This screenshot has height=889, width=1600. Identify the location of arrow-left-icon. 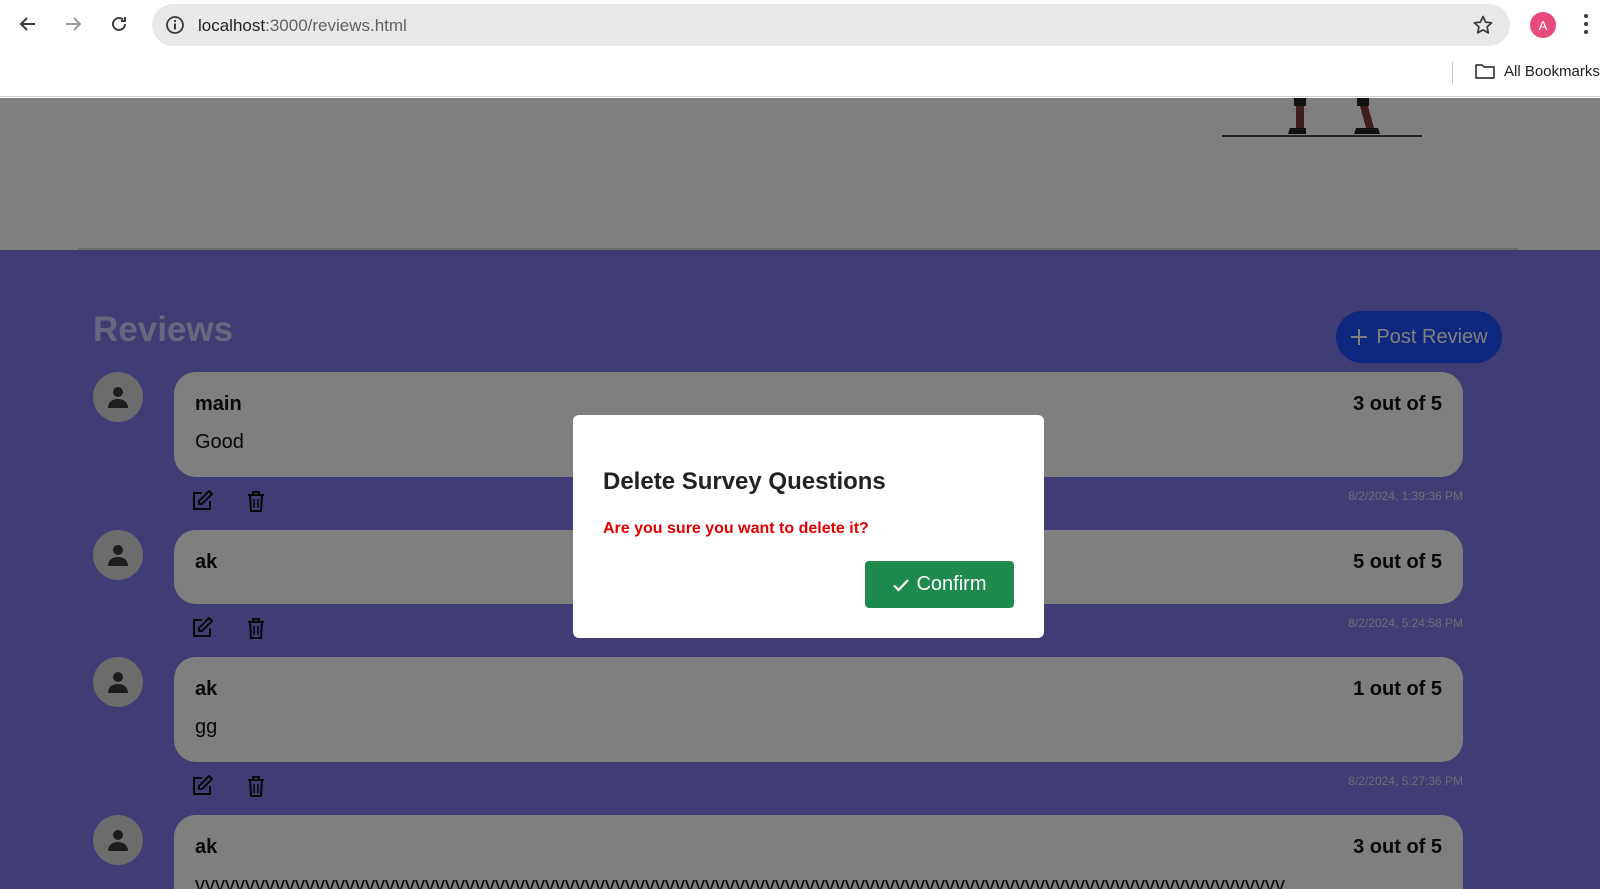
(27, 24).